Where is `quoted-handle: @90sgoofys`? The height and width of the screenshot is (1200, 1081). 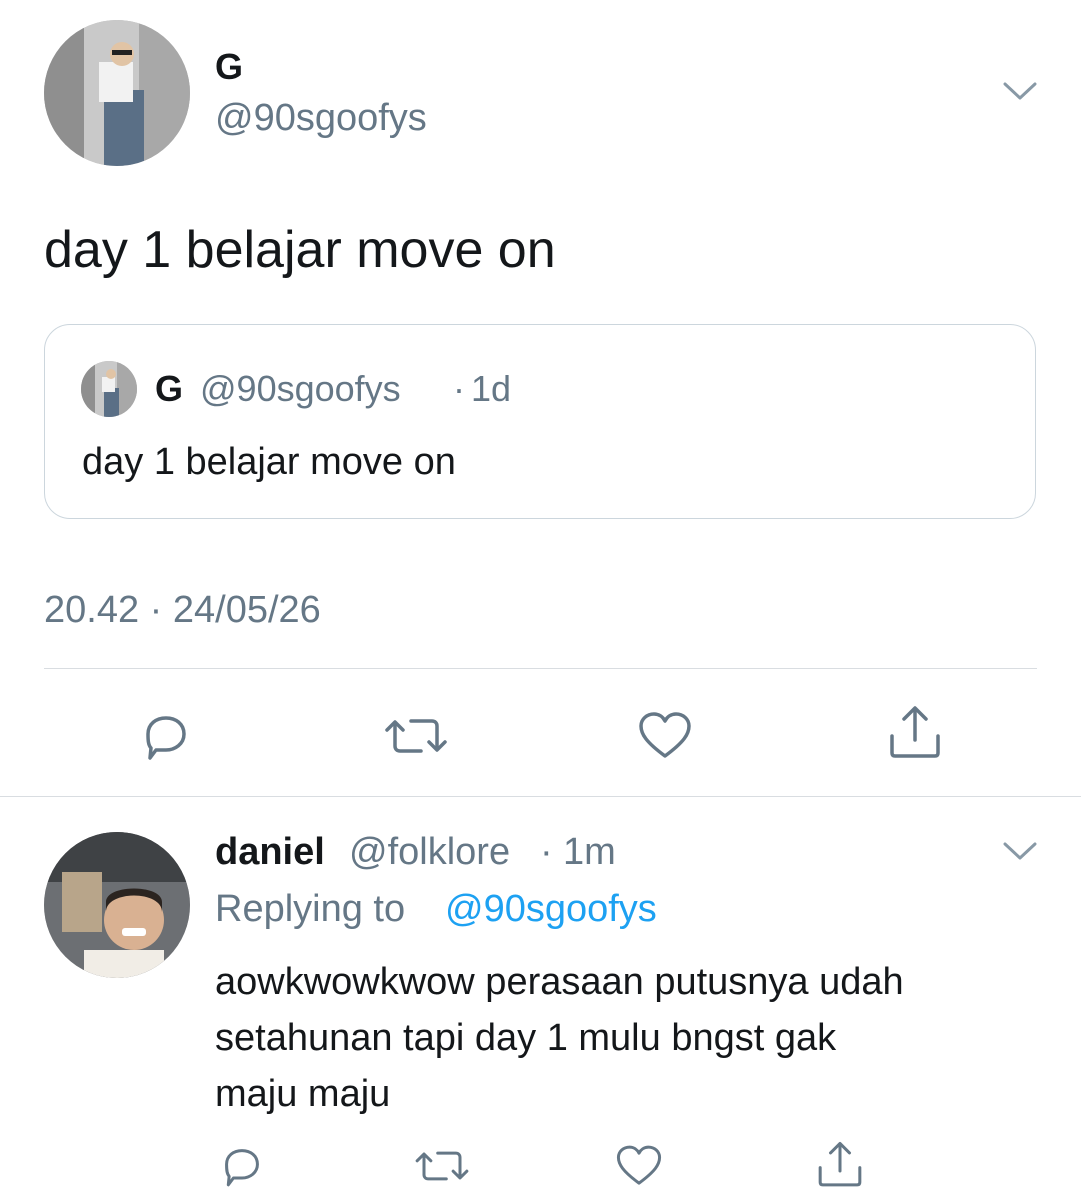 quoted-handle: @90sgoofys is located at coordinates (300, 388).